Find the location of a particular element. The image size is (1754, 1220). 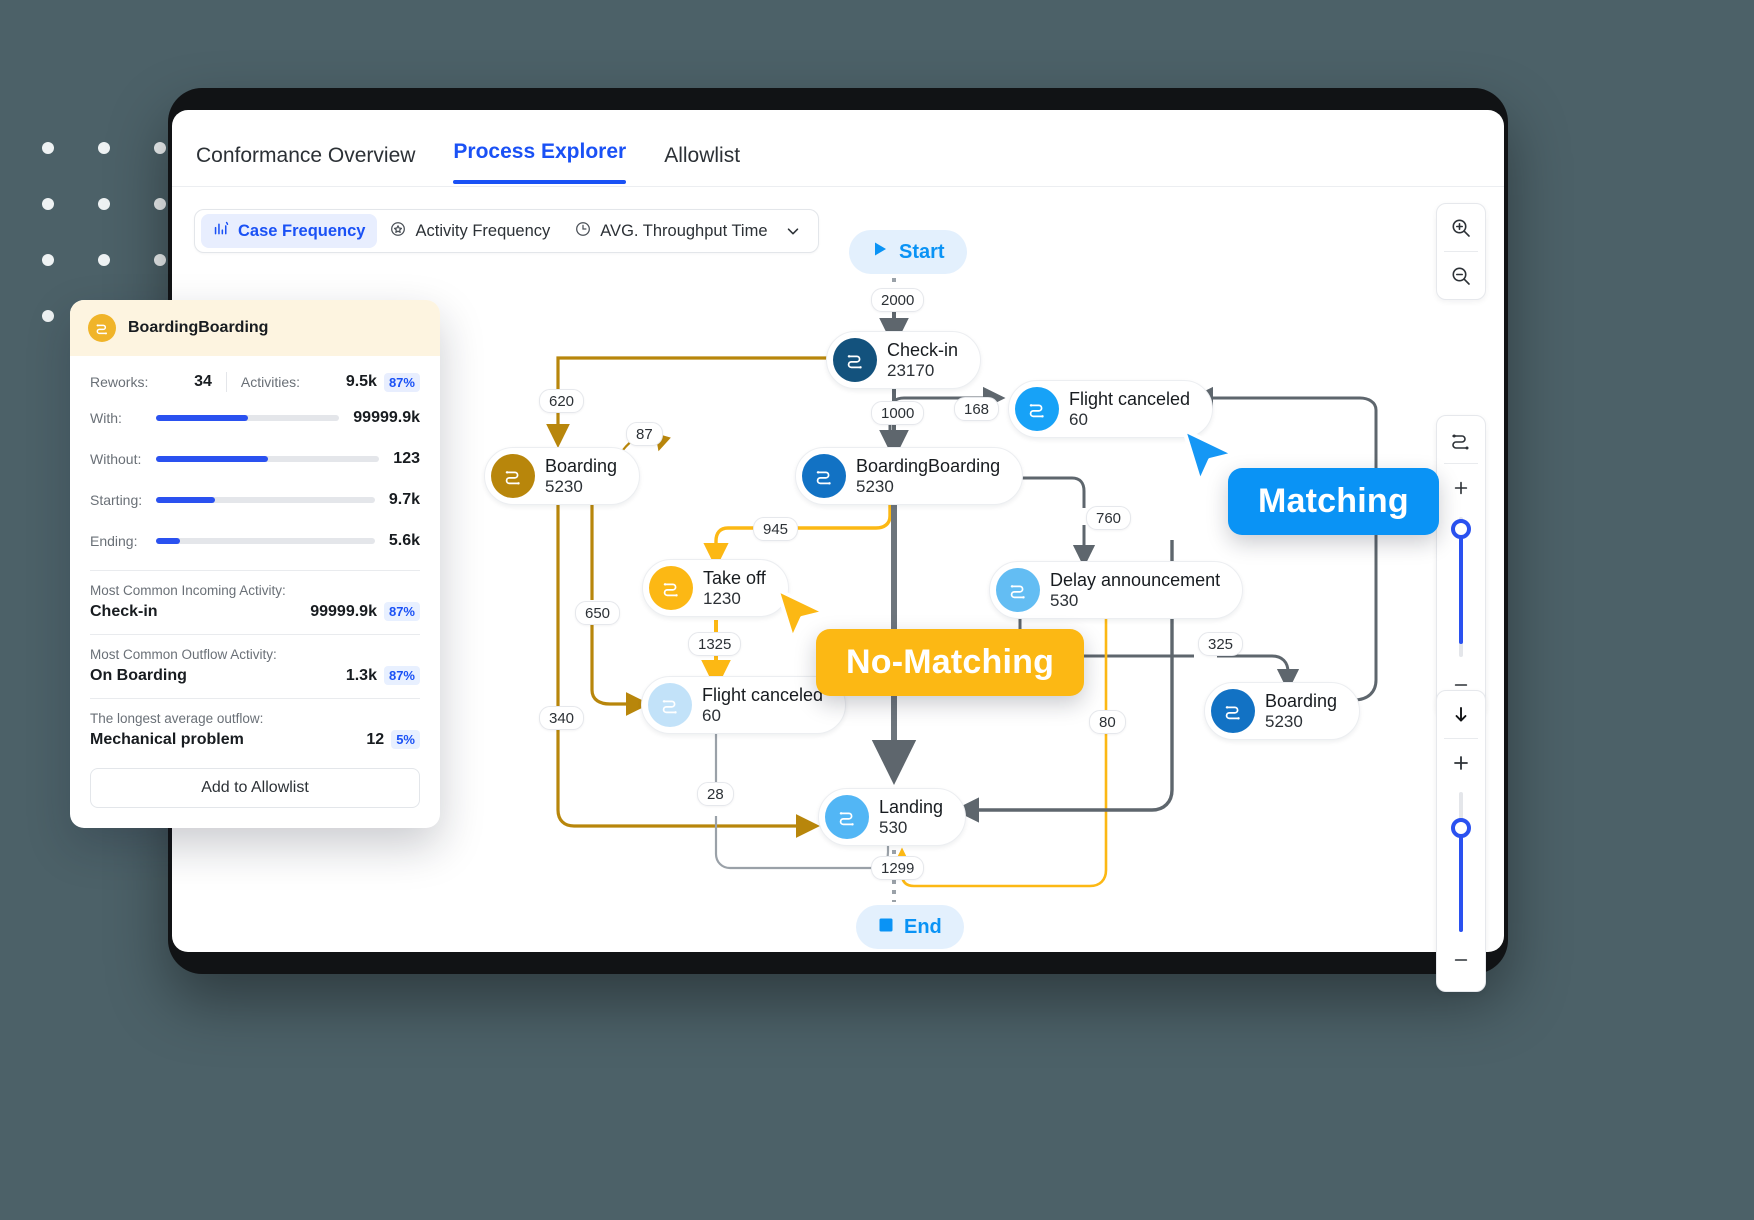

edge-label-28: 28 is located at coordinates (715, 794).